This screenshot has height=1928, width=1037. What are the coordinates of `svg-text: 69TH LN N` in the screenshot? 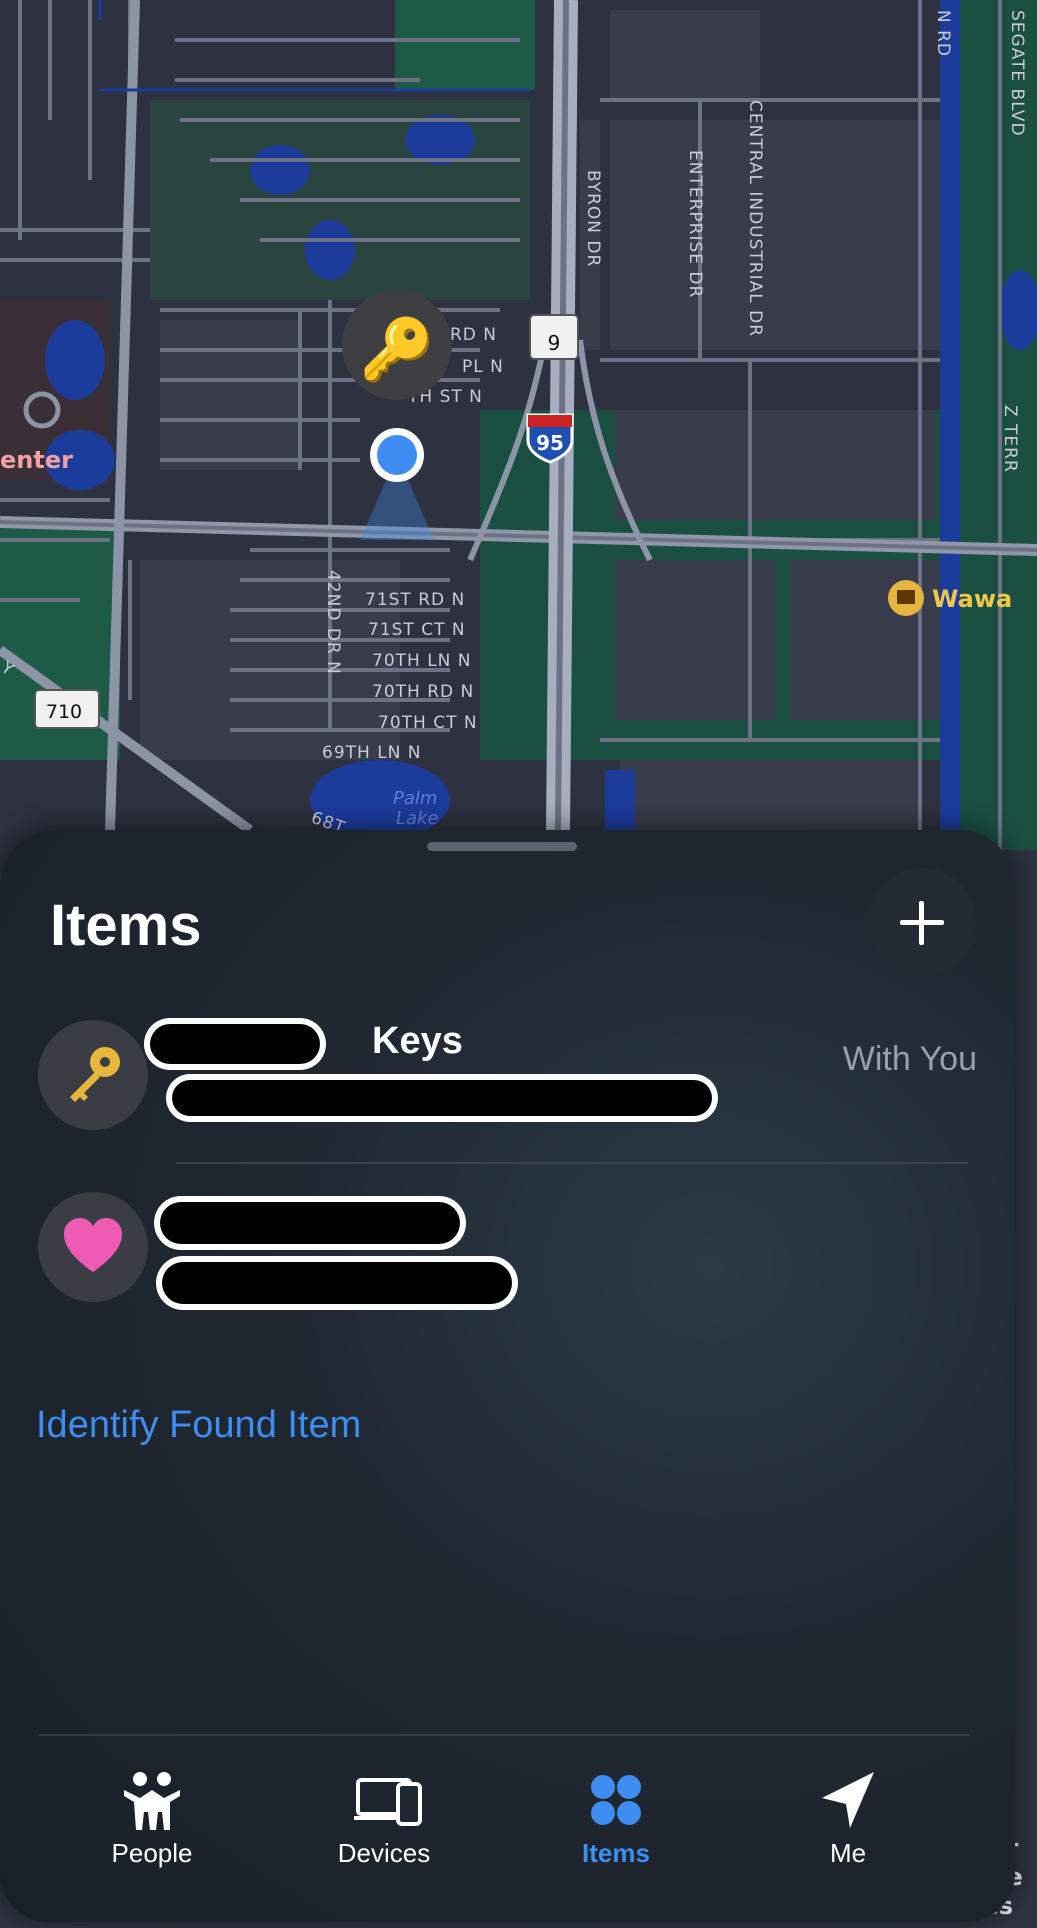 It's located at (372, 753).